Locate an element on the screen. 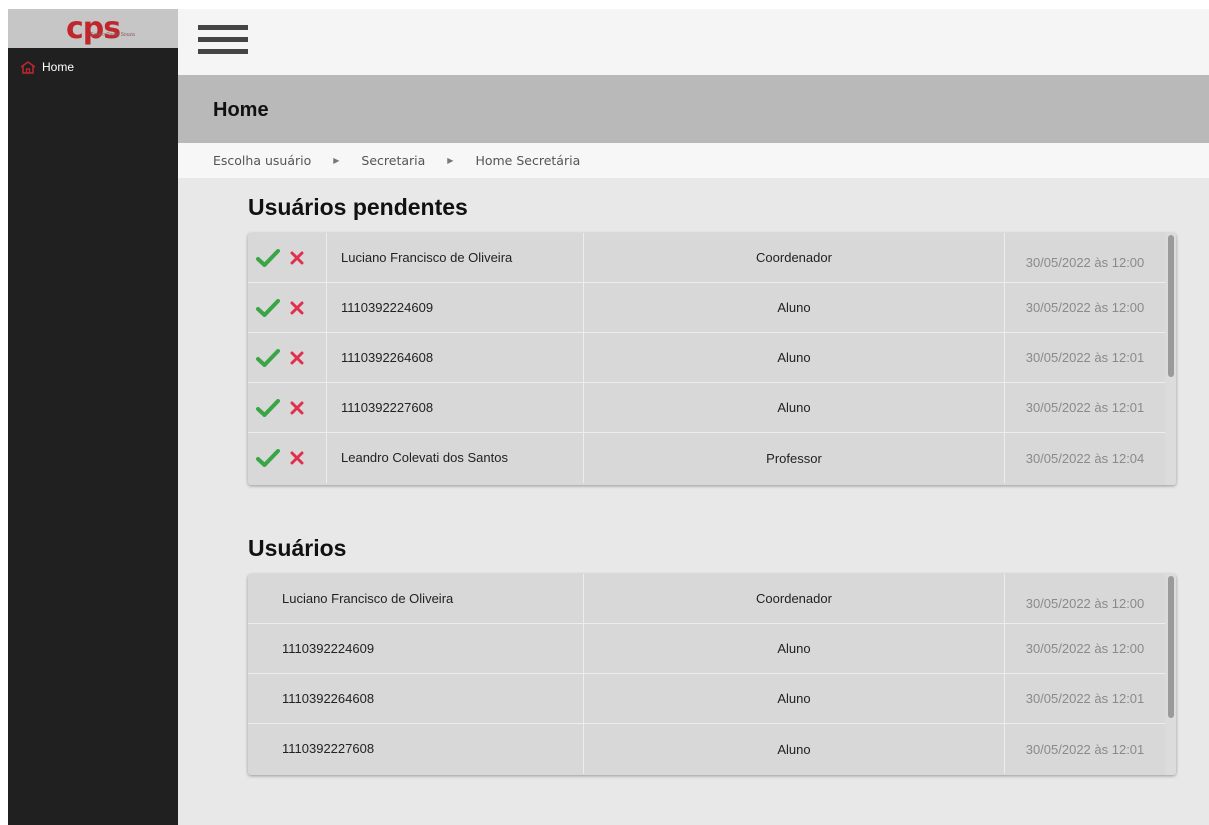 This screenshot has width=1209, height=825. breadcrumb-item-secretaria: Secretaria is located at coordinates (393, 160).